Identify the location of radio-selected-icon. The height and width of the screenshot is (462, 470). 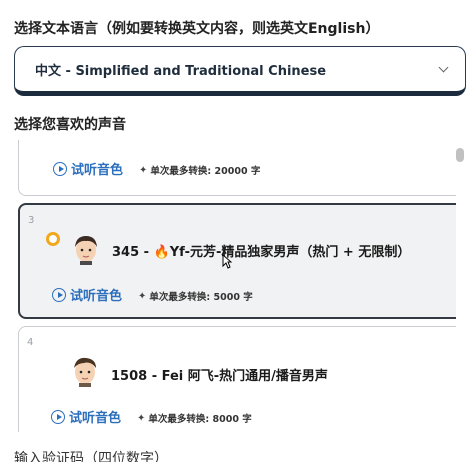
(53, 239).